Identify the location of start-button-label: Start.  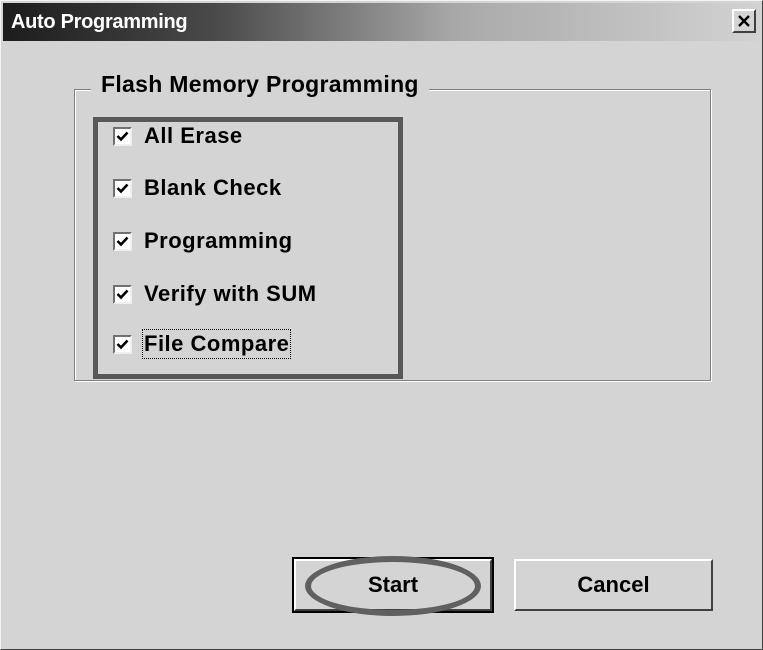
(393, 584).